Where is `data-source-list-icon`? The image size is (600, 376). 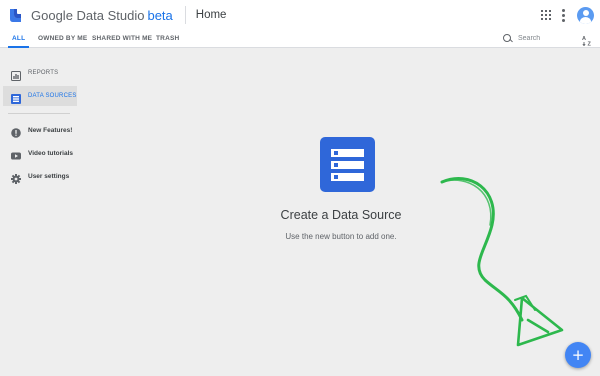 data-source-list-icon is located at coordinates (347, 164).